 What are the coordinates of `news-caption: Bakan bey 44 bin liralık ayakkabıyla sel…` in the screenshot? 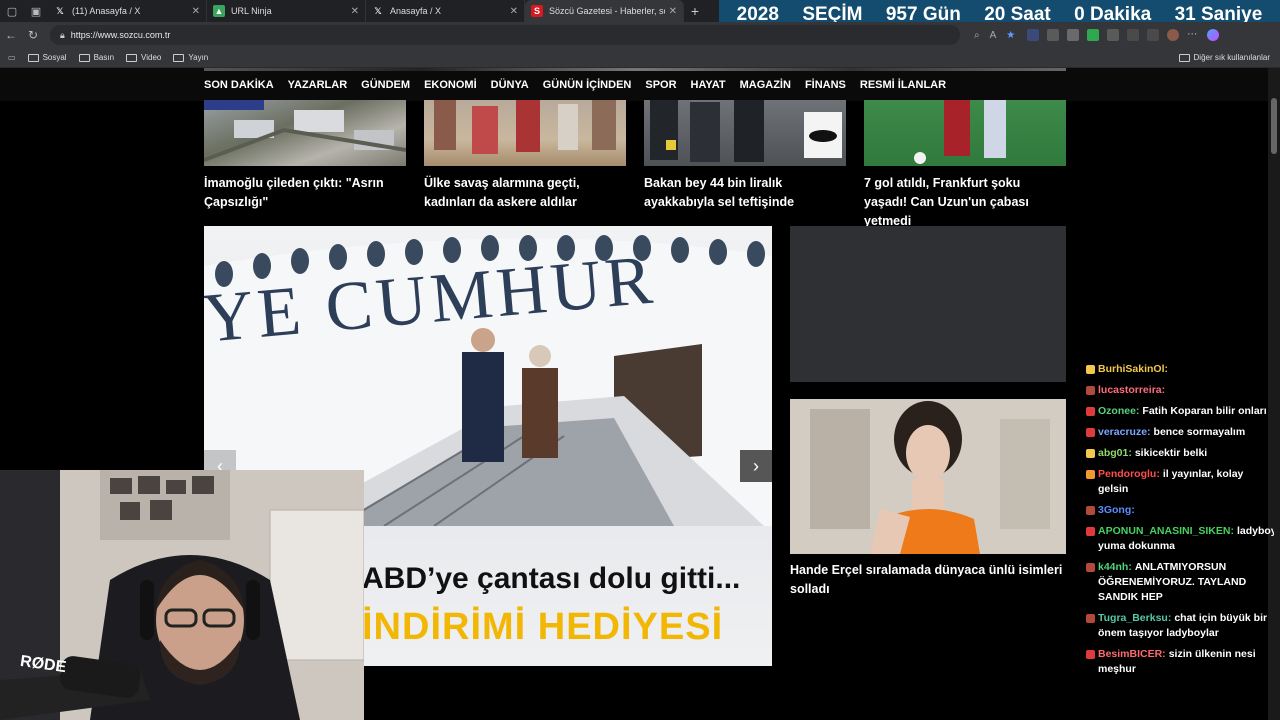 It's located at (745, 193).